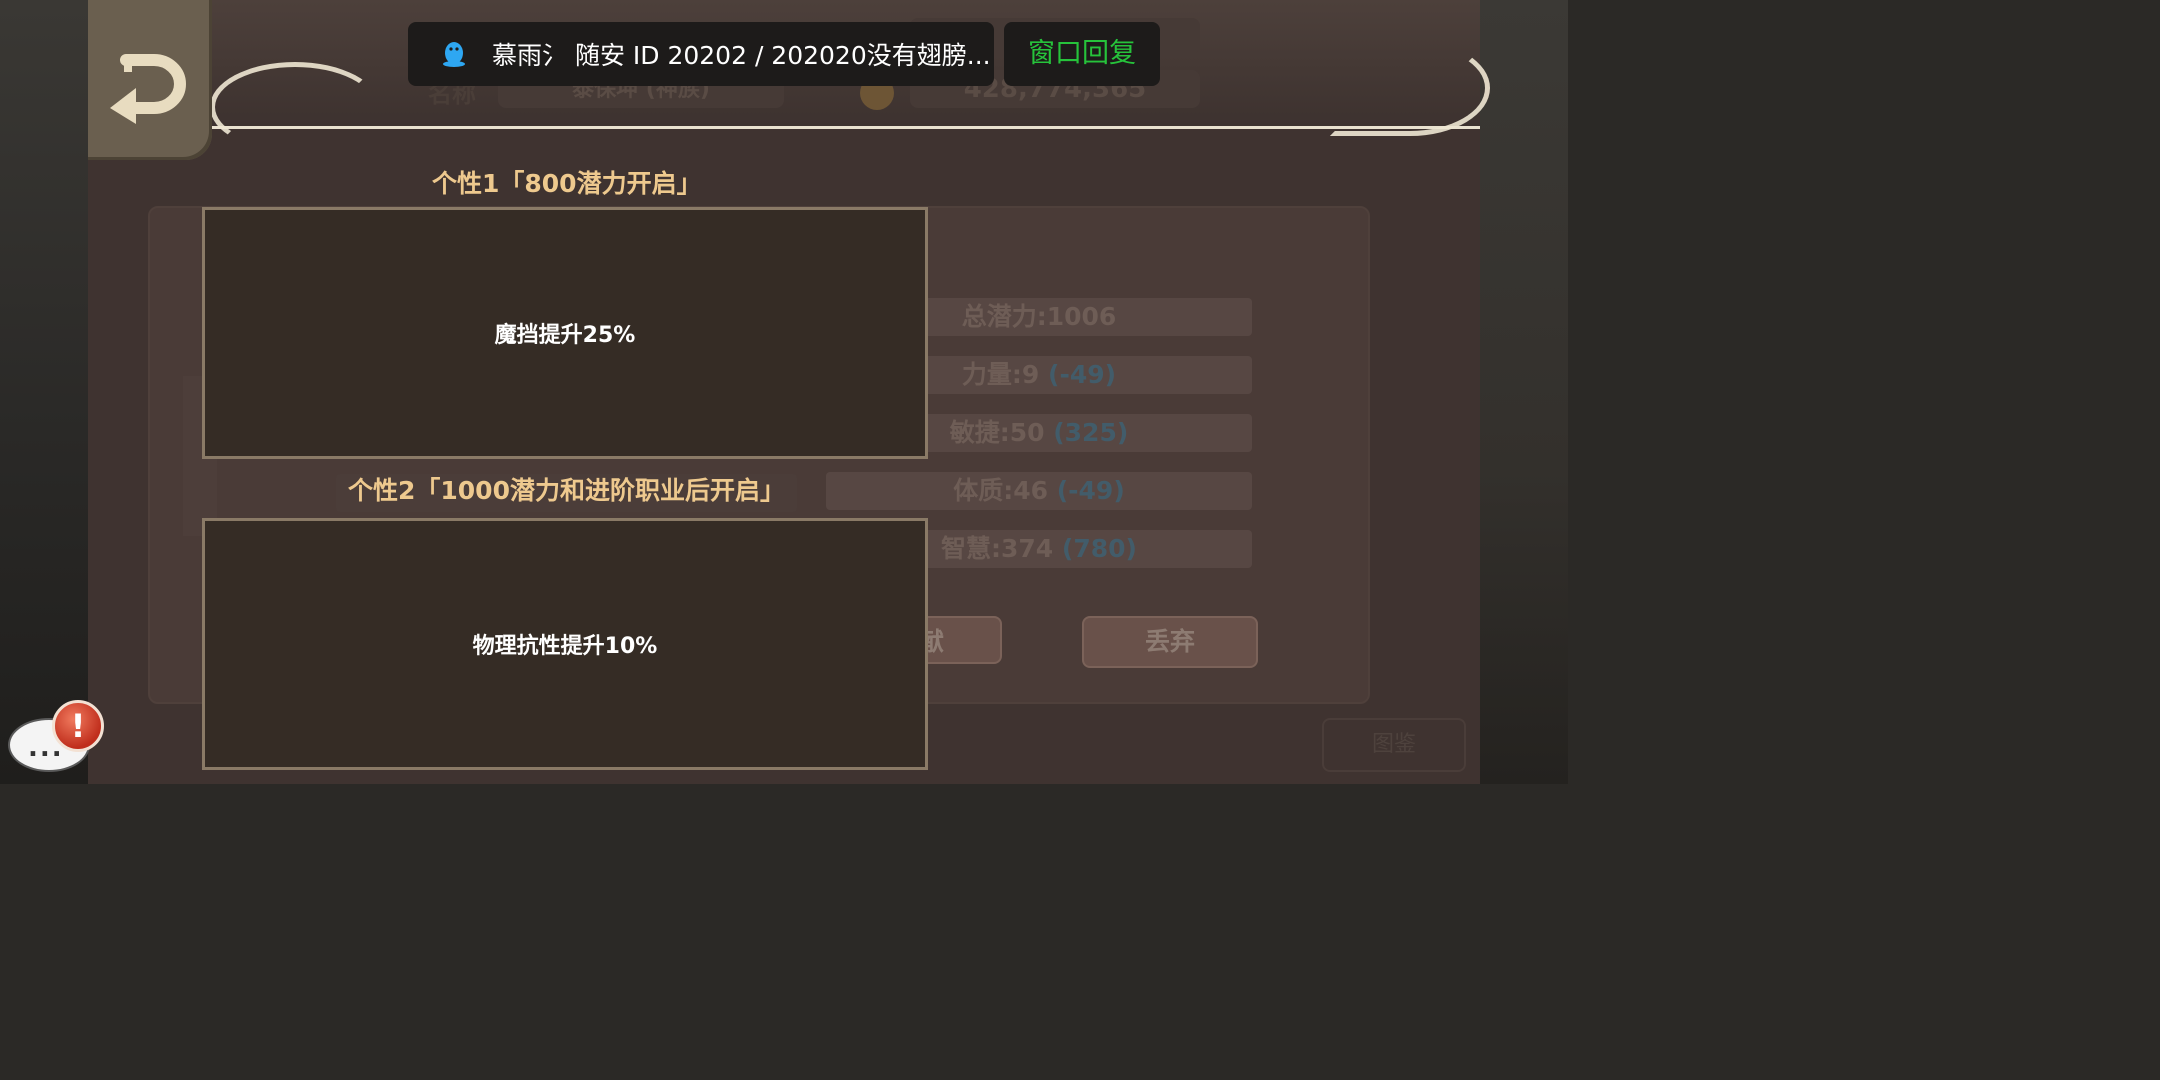  I want to click on codex-button: 图鉴, so click(1394, 745).